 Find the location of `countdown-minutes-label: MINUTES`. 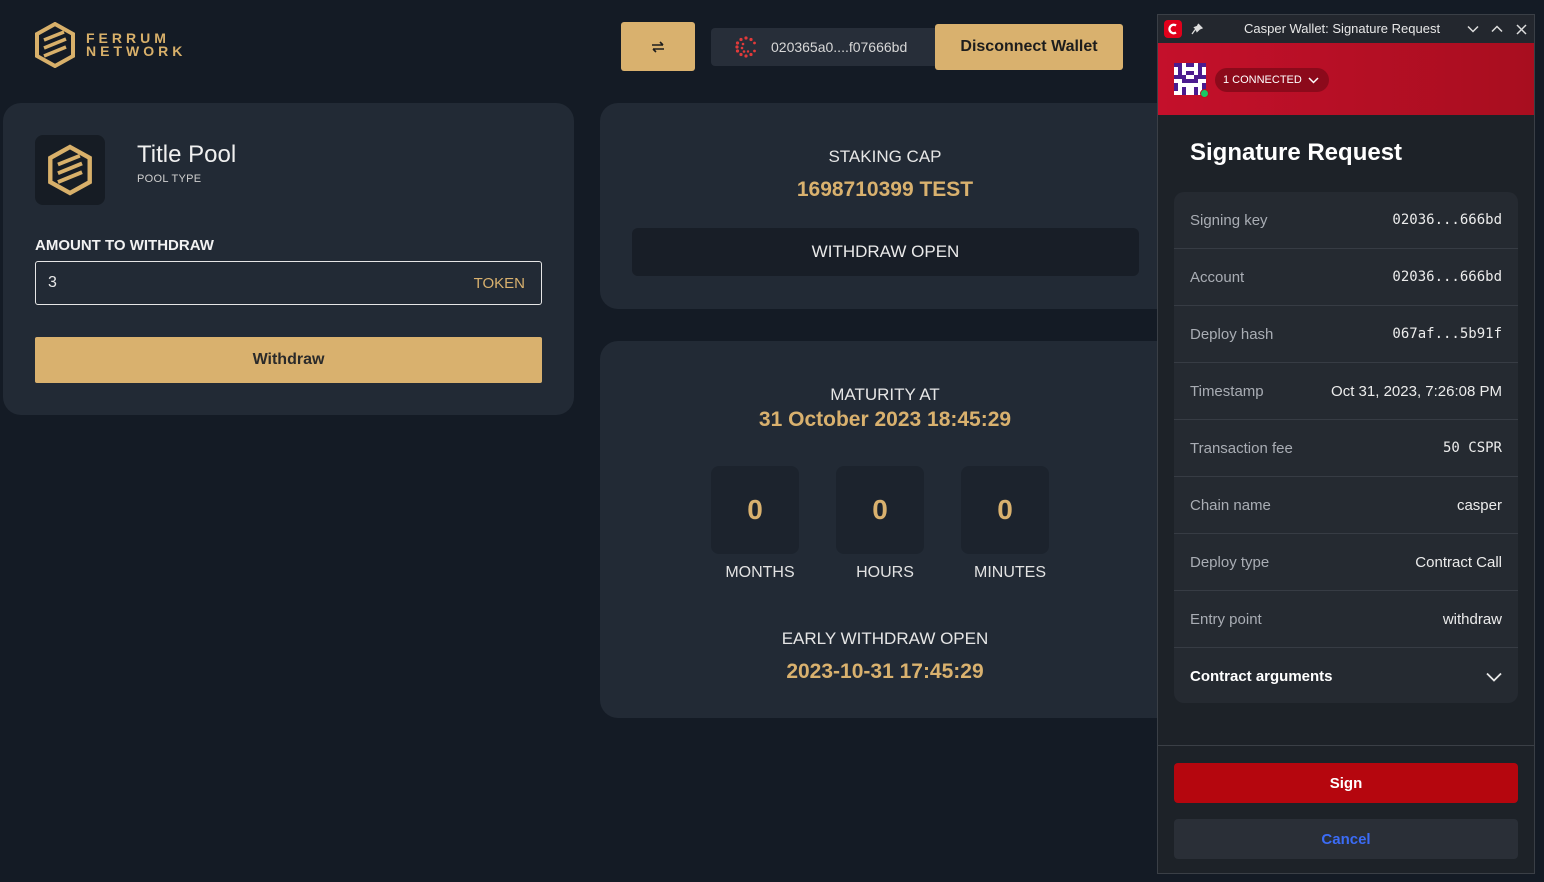

countdown-minutes-label: MINUTES is located at coordinates (1010, 572).